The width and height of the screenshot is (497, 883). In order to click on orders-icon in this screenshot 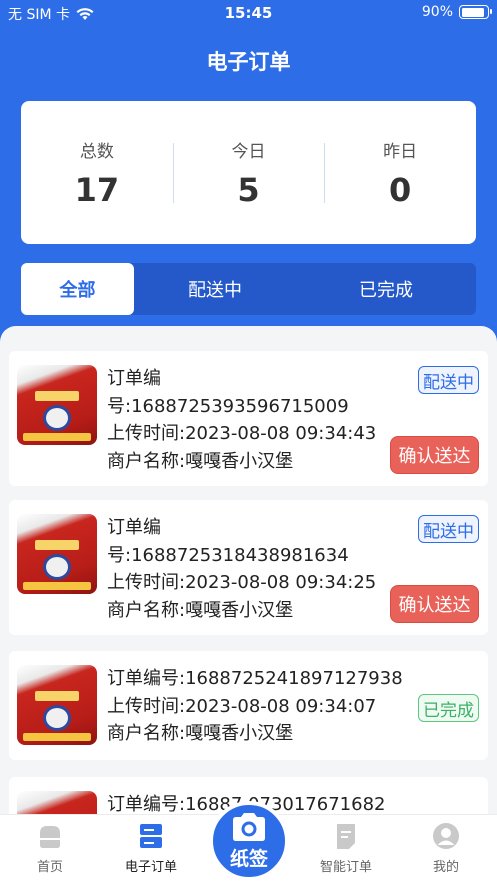, I will do `click(151, 836)`.